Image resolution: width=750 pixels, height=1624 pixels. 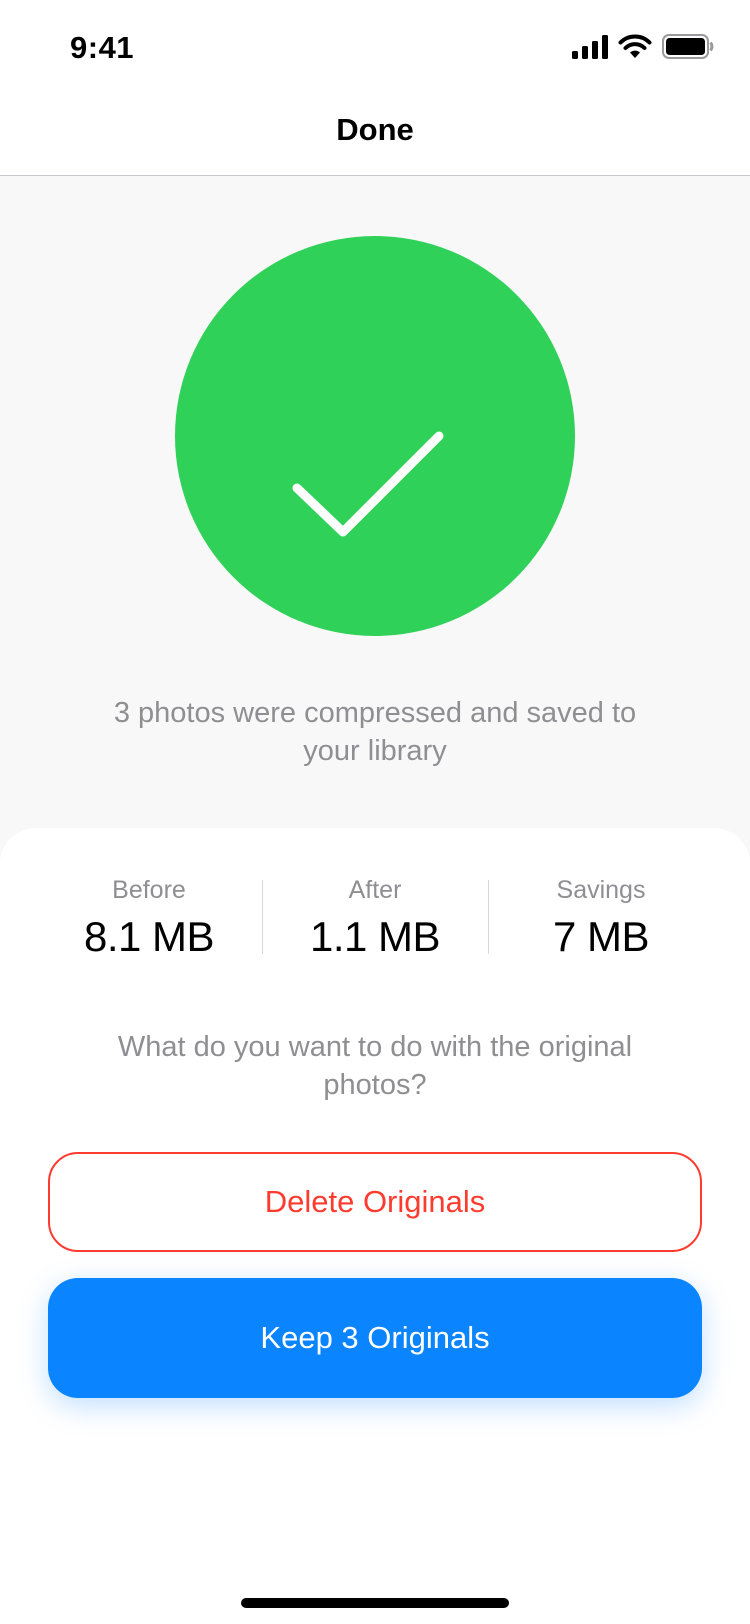 I want to click on stat-value: 7 MB, so click(x=601, y=936).